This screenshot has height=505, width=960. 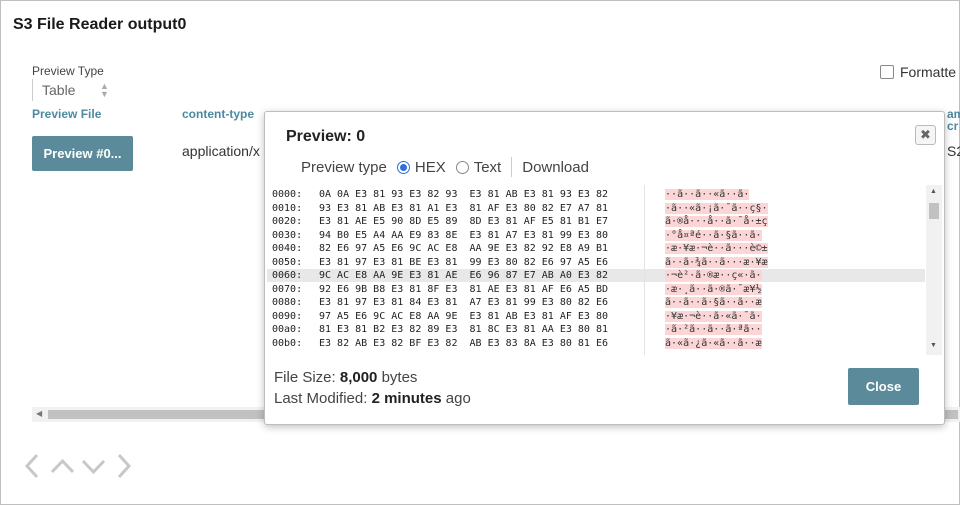 I want to click on hex-chars: ·¥æ·¬è··ã·«ã·¯ã·, so click(x=713, y=316).